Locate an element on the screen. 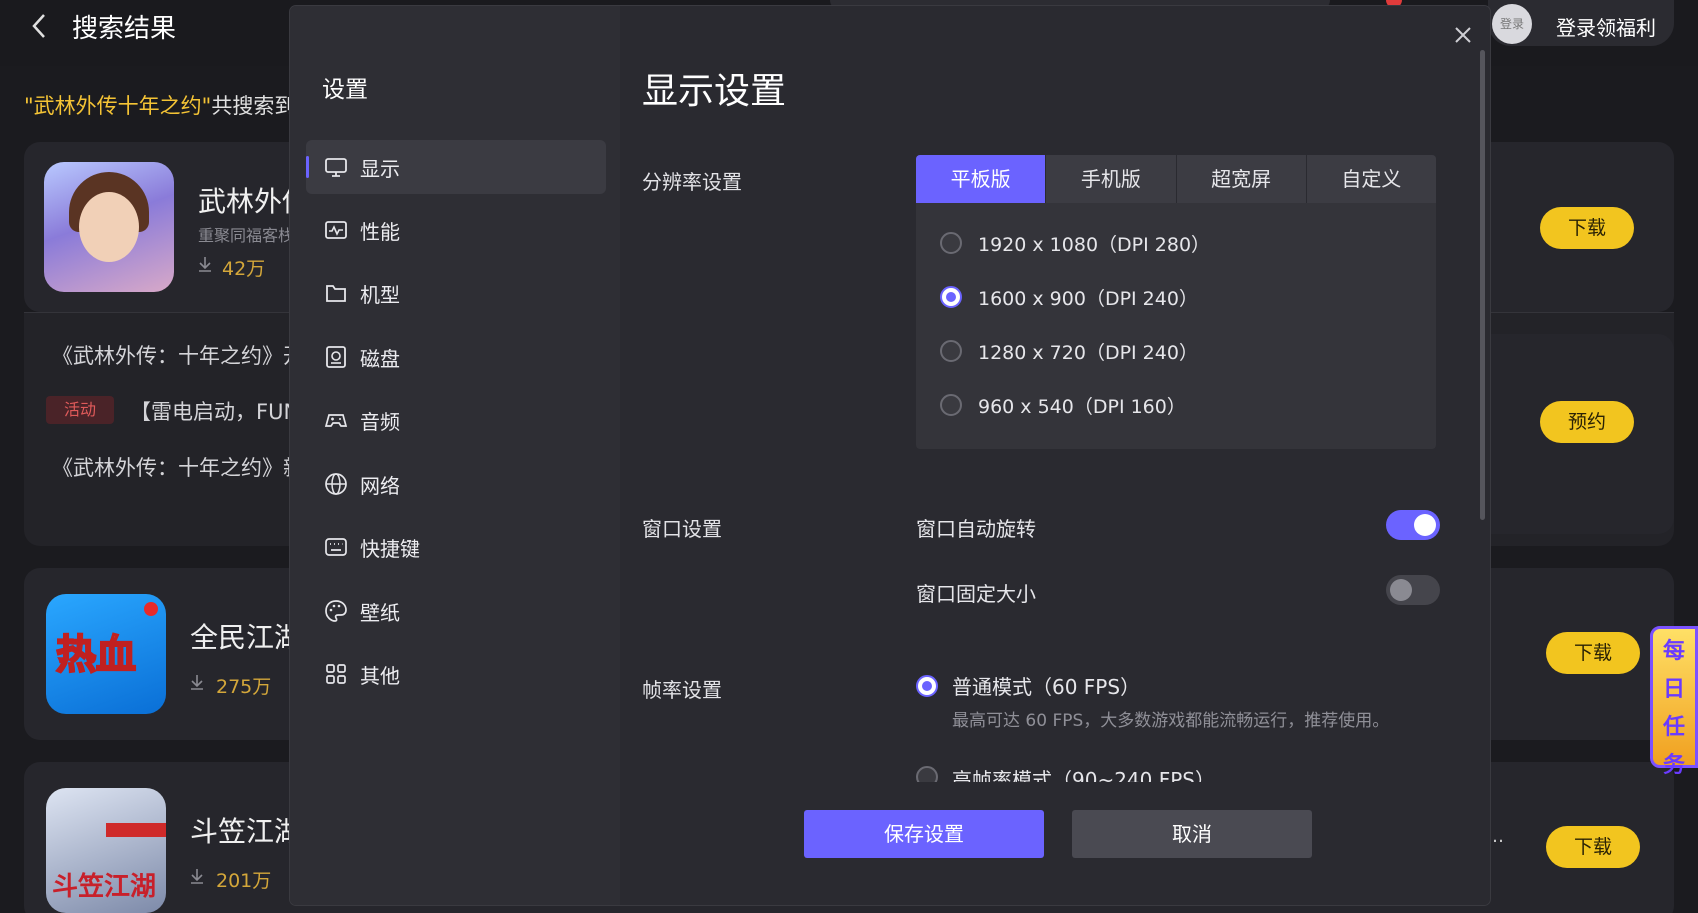 Image resolution: width=1698 pixels, height=913 pixels. sidebar-item-label: 性能 is located at coordinates (380, 232).